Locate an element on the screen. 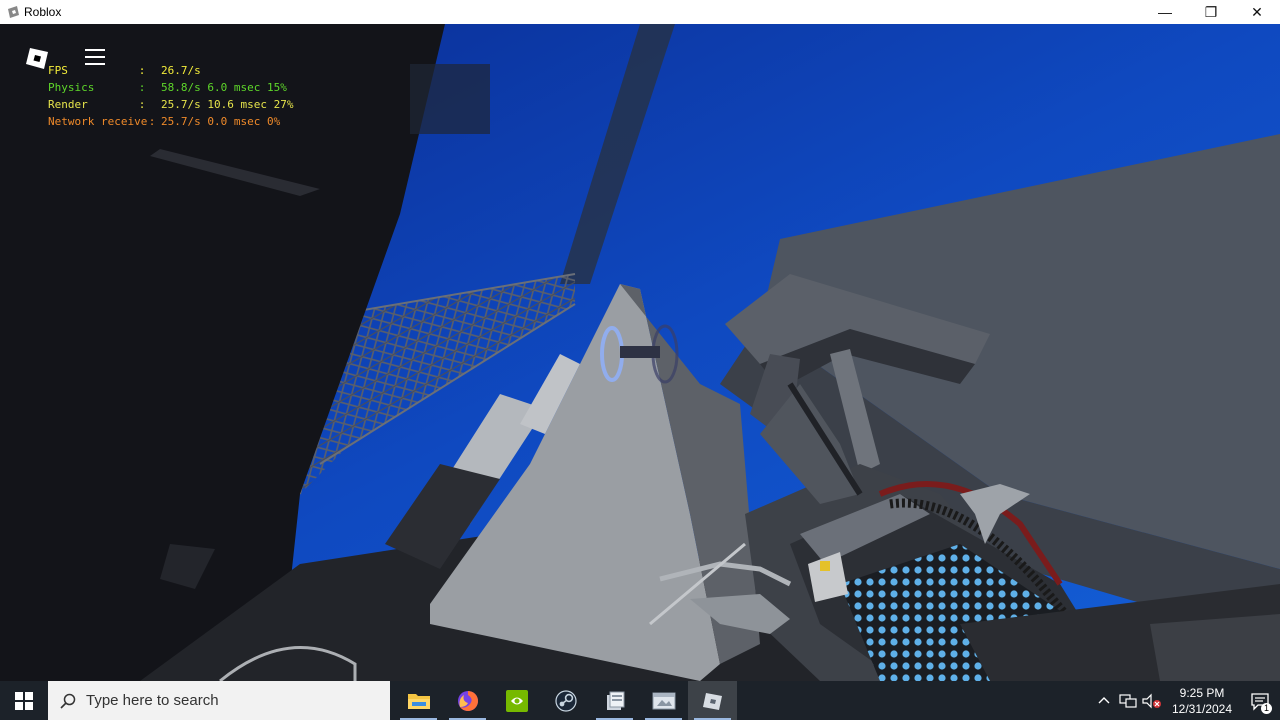  close-icon: ✕ is located at coordinates (1257, 11).